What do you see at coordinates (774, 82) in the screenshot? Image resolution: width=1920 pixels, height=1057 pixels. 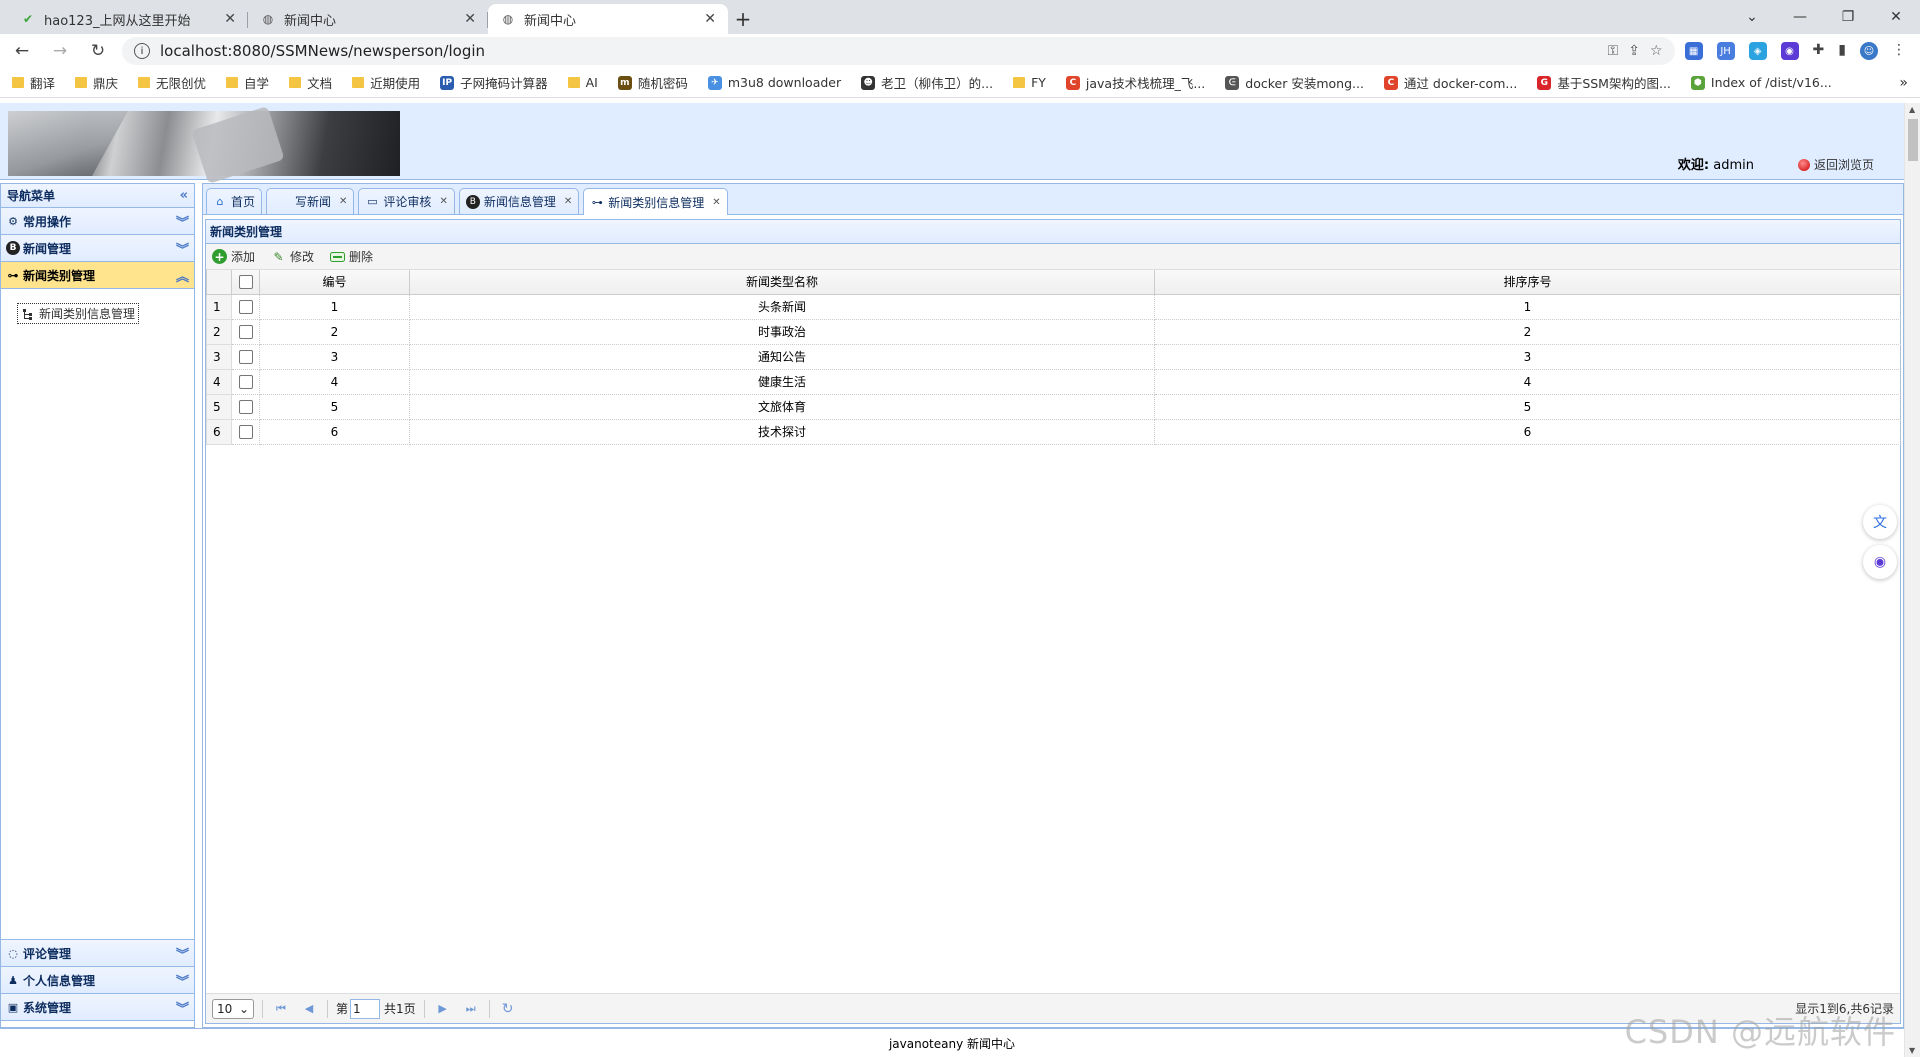 I see `bookmark-item: ✈ m3u8 downloader` at bounding box center [774, 82].